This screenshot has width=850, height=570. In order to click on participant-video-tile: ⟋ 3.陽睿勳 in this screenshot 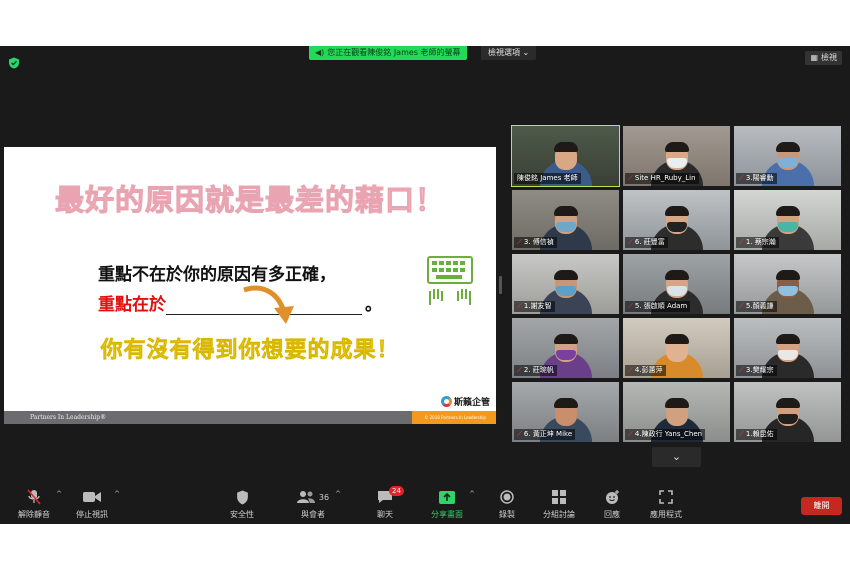, I will do `click(787, 156)`.